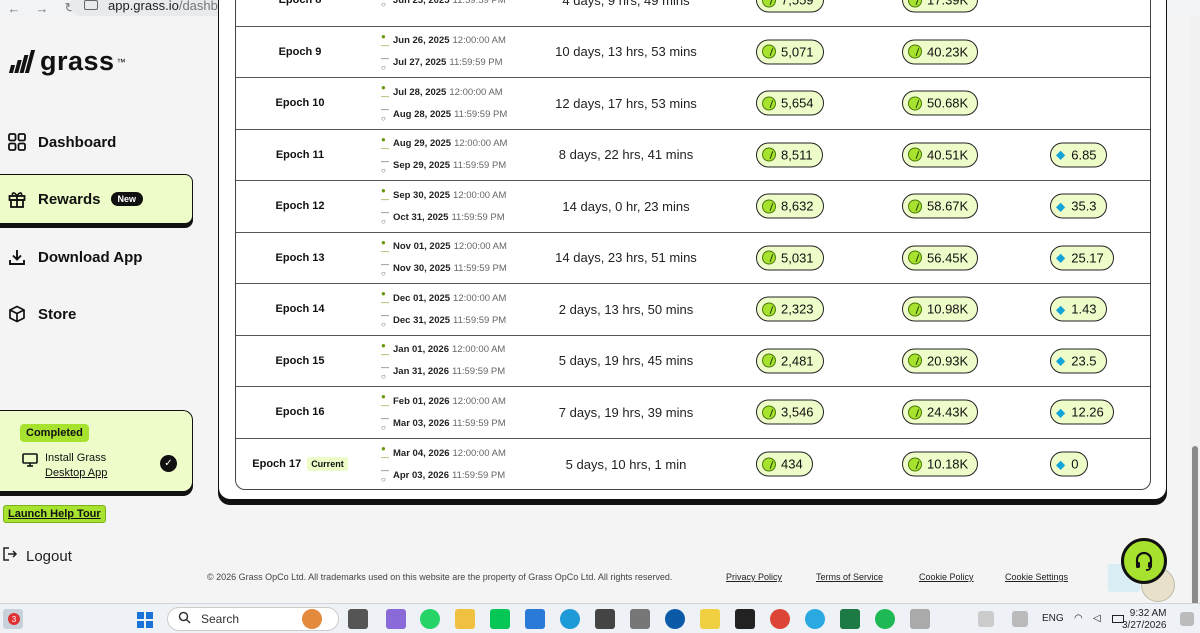 The image size is (1200, 633). Describe the element at coordinates (815, 619) in the screenshot. I see `telegram-icon` at that location.